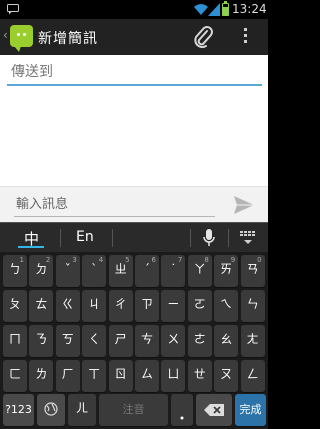 The height and width of the screenshot is (429, 320). I want to click on key-label: ㄩ, so click(173, 374).